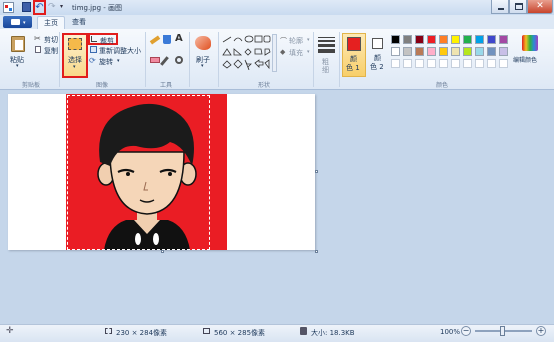 The height and width of the screenshot is (342, 554). I want to click on close-button: ✕, so click(540, 7).